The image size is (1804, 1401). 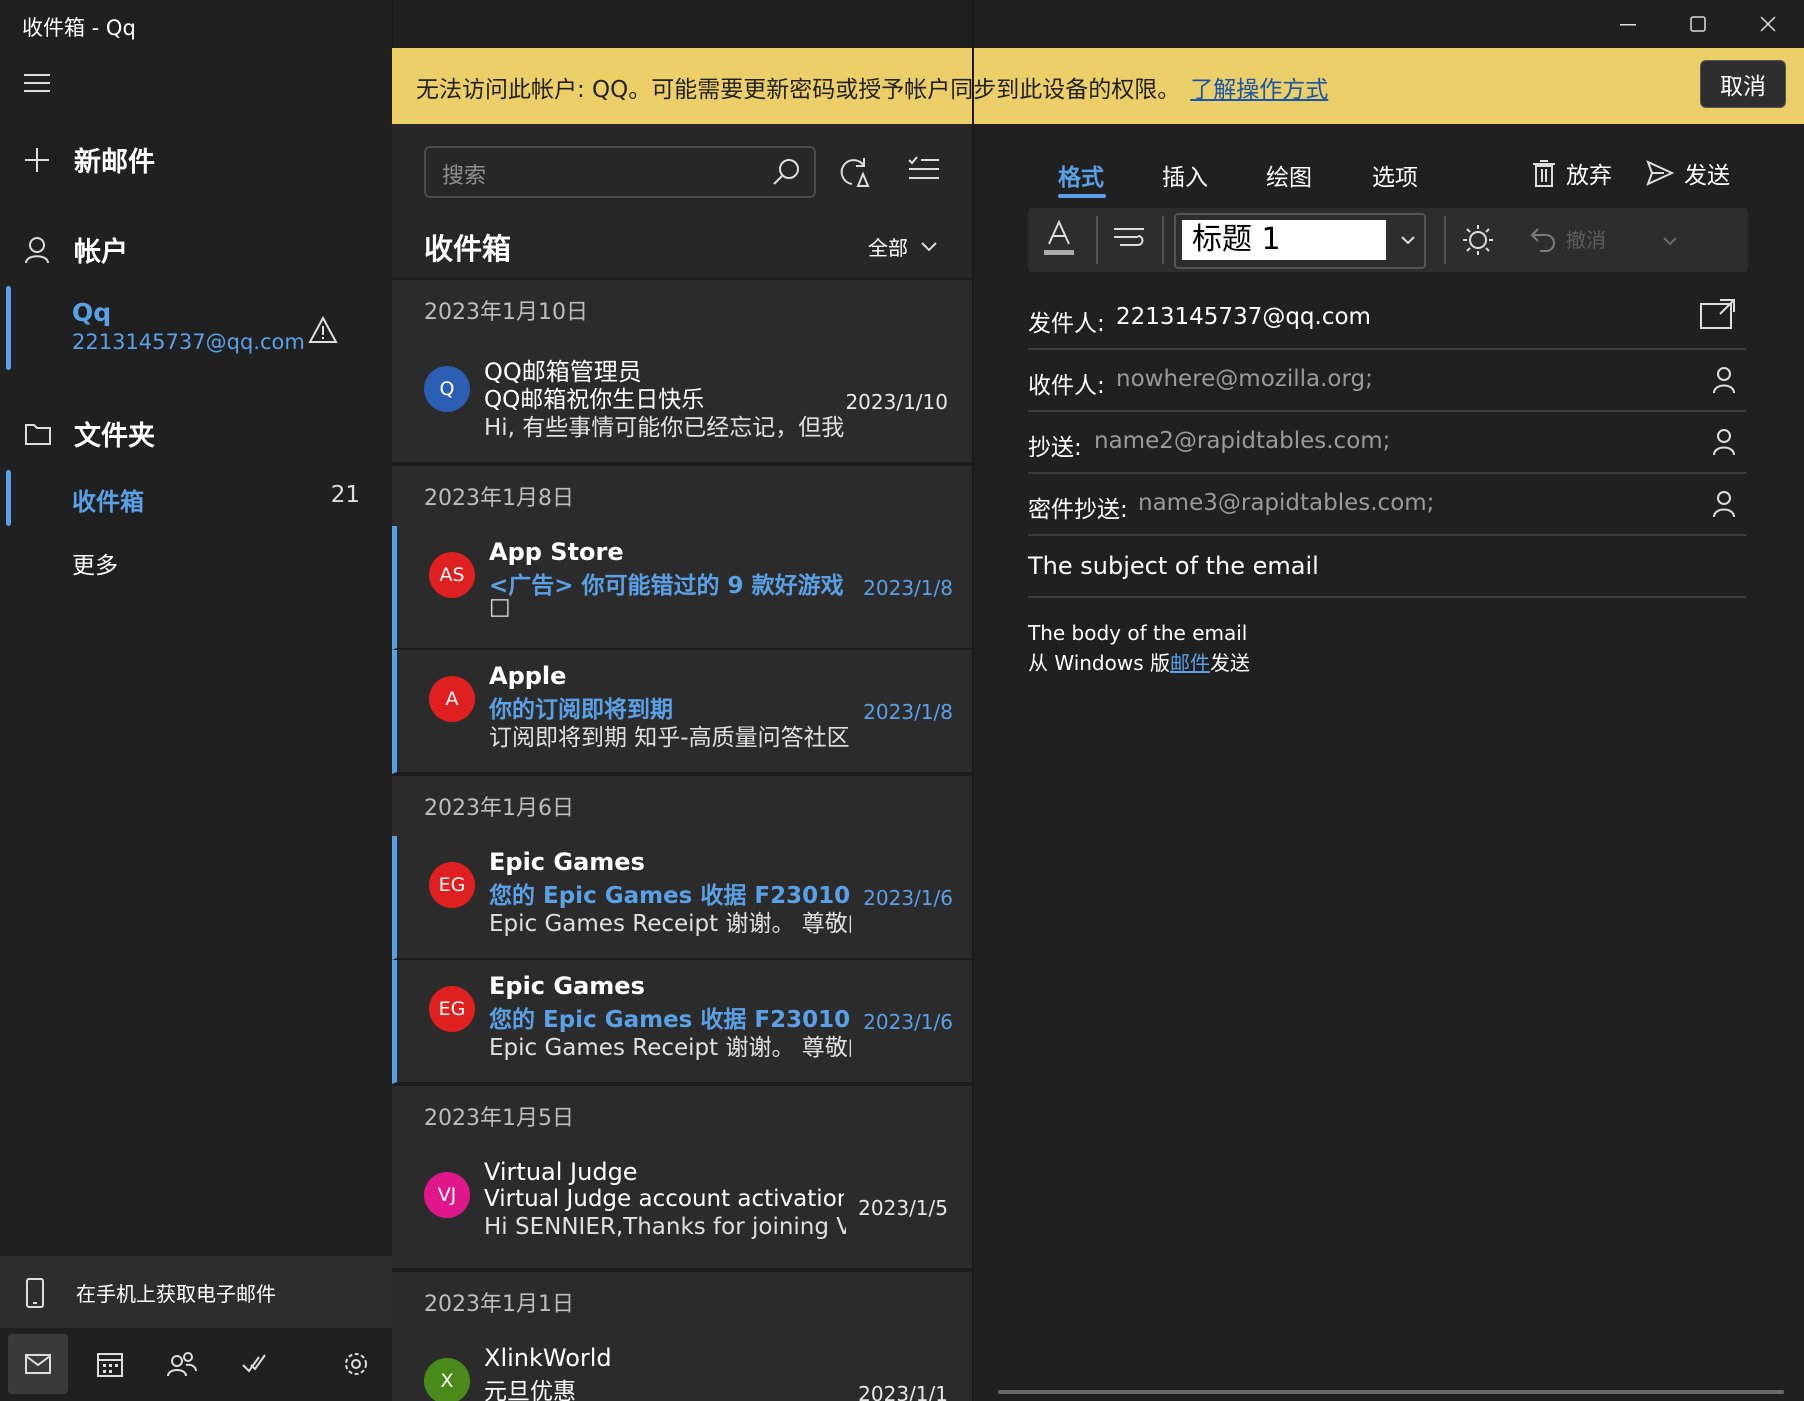 I want to click on tab-format: 格式, so click(x=1081, y=175).